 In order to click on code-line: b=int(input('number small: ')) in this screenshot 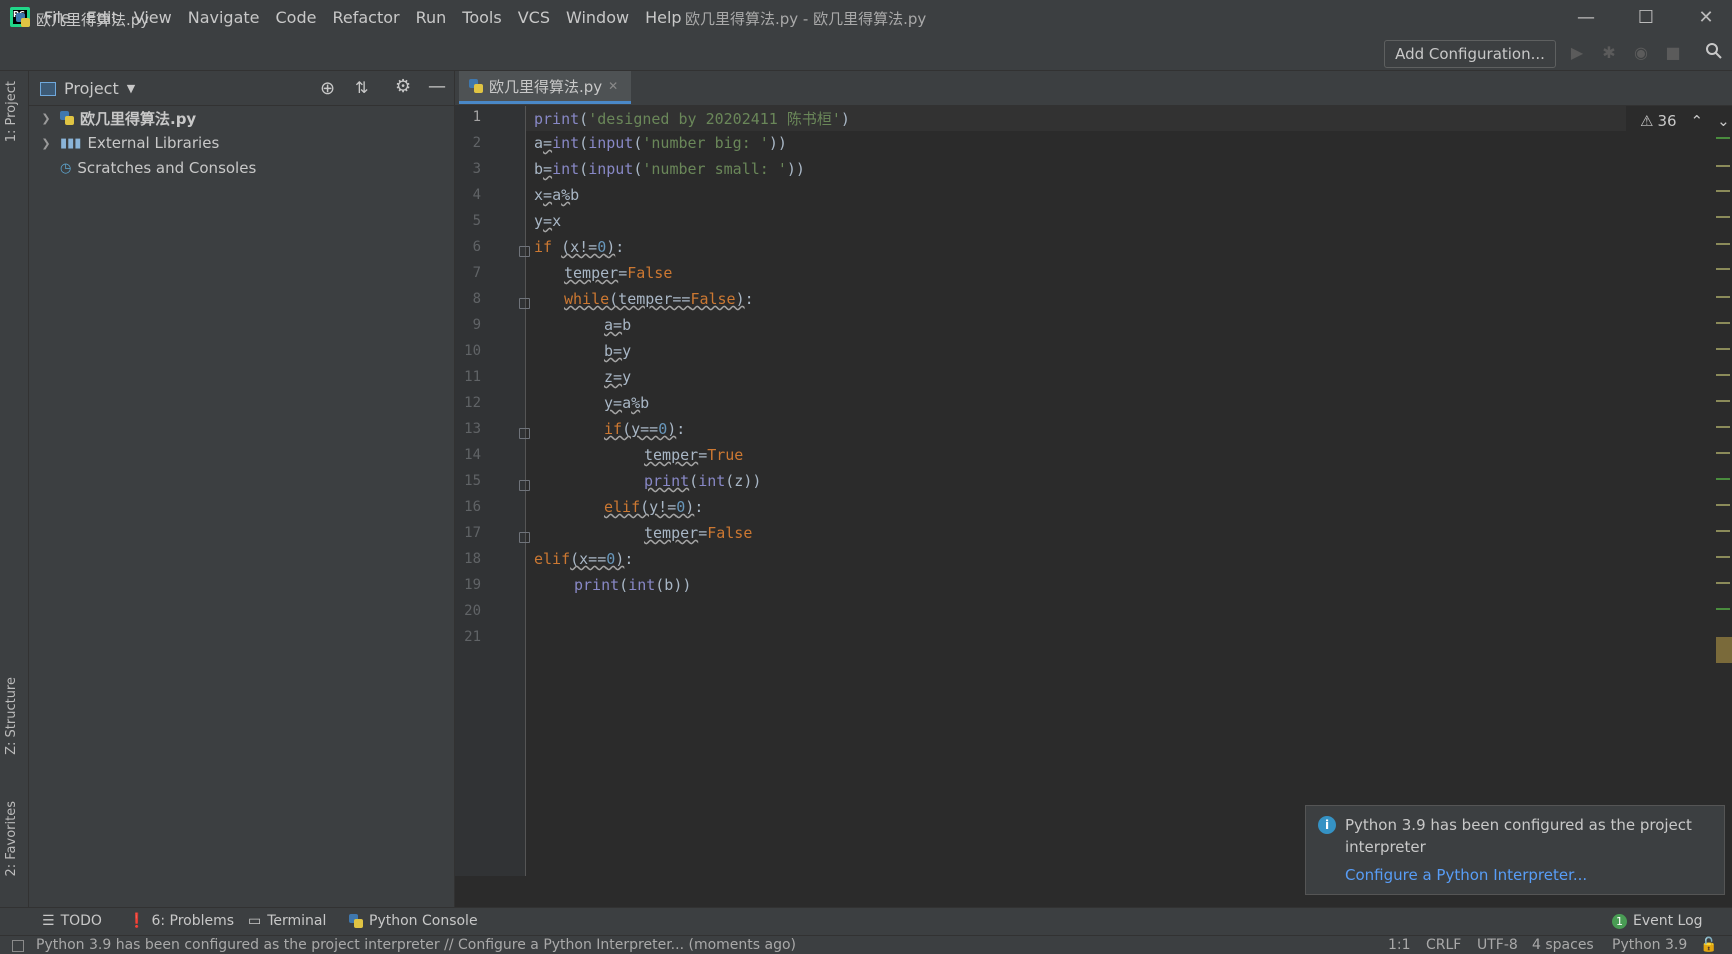, I will do `click(669, 169)`.